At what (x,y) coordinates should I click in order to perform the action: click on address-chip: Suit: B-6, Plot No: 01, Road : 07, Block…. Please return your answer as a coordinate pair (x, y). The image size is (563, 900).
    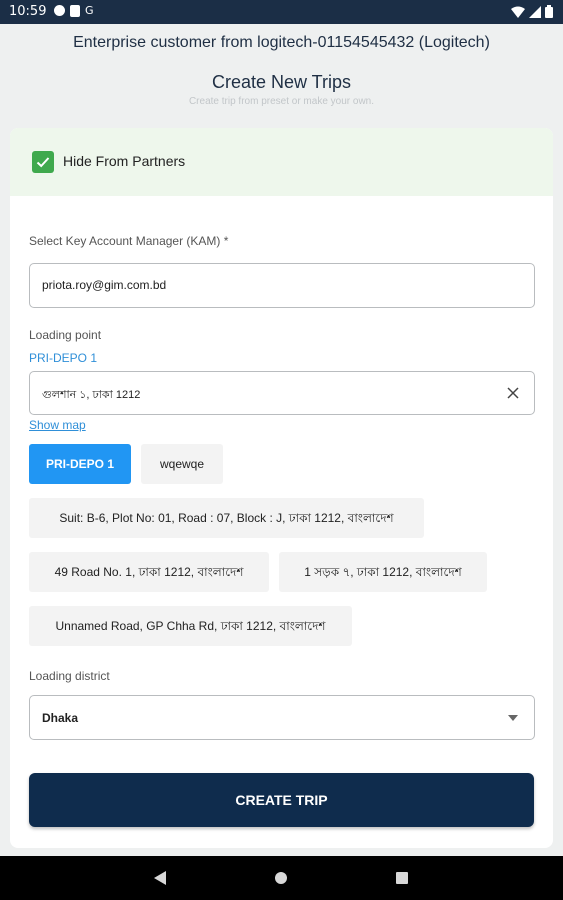
    Looking at the image, I should click on (226, 518).